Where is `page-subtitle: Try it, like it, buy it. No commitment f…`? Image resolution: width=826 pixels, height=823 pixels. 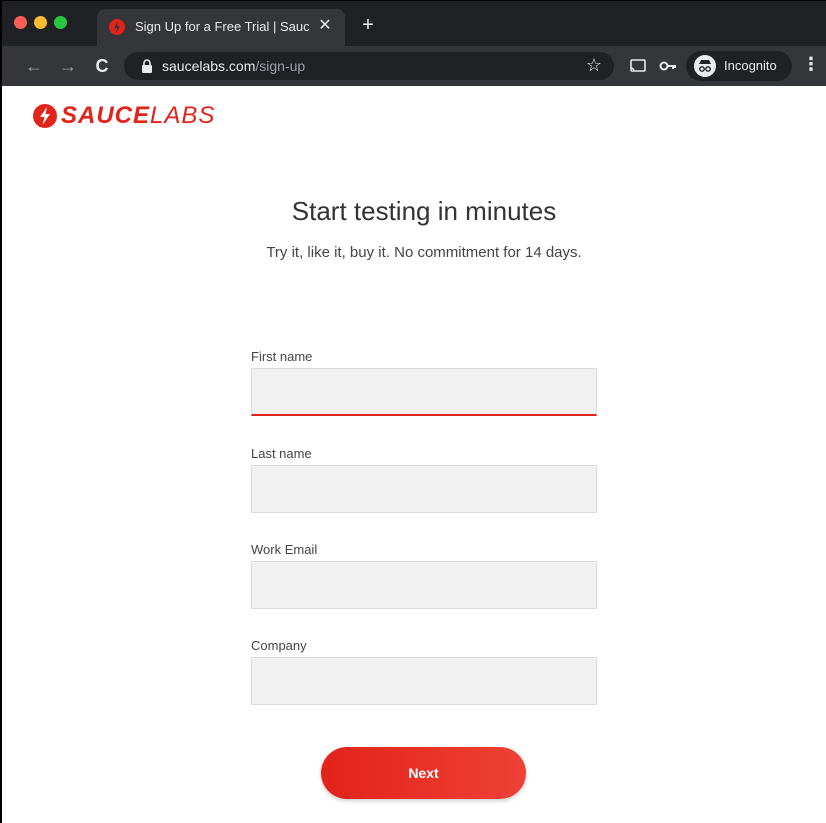 page-subtitle: Try it, like it, buy it. No commitment f… is located at coordinates (424, 252).